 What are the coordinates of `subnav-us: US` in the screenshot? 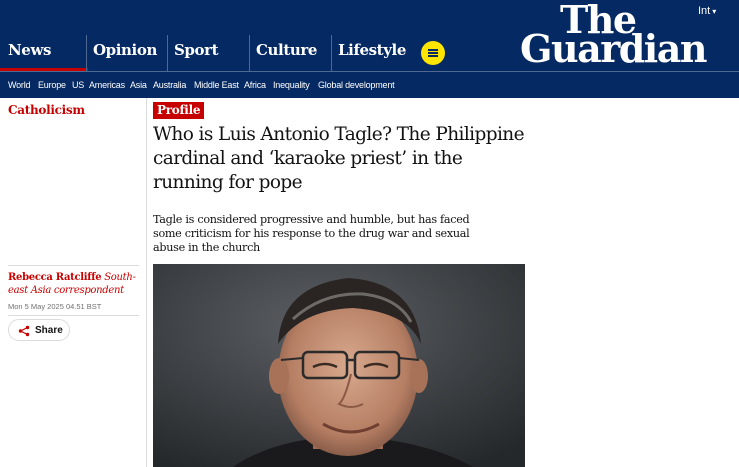 It's located at (78, 85).